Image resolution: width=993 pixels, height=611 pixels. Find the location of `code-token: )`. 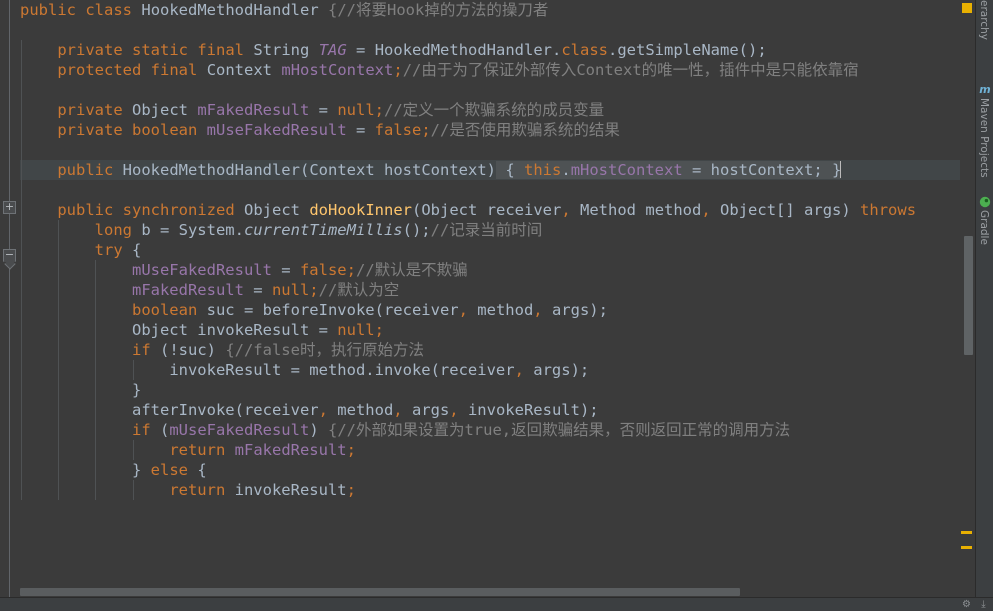

code-token: ) is located at coordinates (318, 430).